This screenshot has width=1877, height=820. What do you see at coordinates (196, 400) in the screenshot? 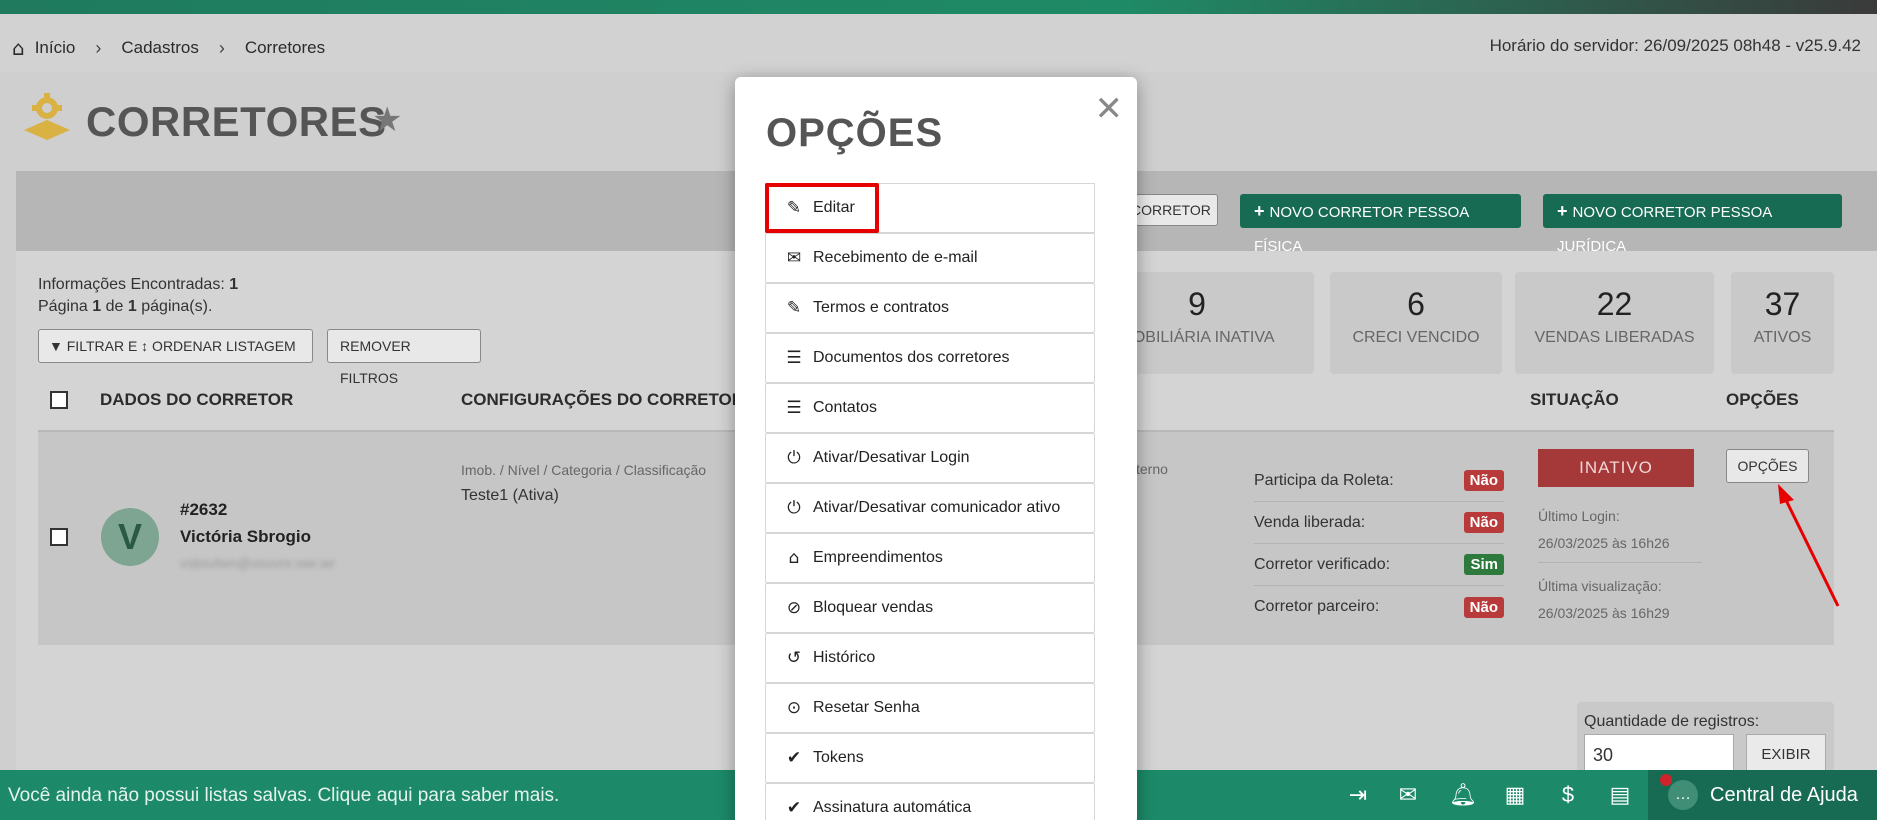
I see `header-dados: DADOS DO CORRETOR` at bounding box center [196, 400].